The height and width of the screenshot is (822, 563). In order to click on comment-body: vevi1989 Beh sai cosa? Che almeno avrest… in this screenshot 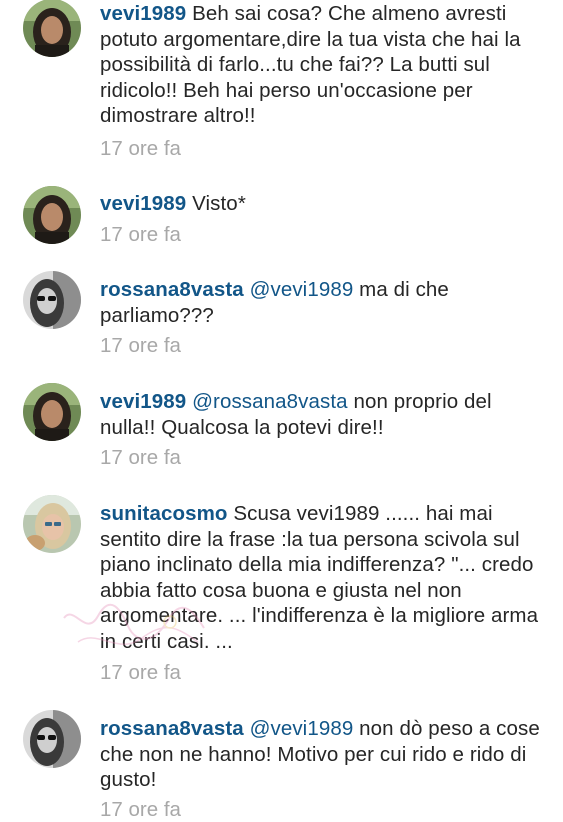, I will do `click(320, 65)`.